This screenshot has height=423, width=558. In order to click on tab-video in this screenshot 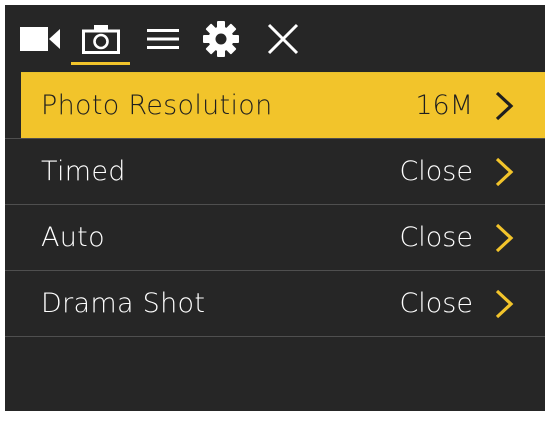, I will do `click(41, 39)`.